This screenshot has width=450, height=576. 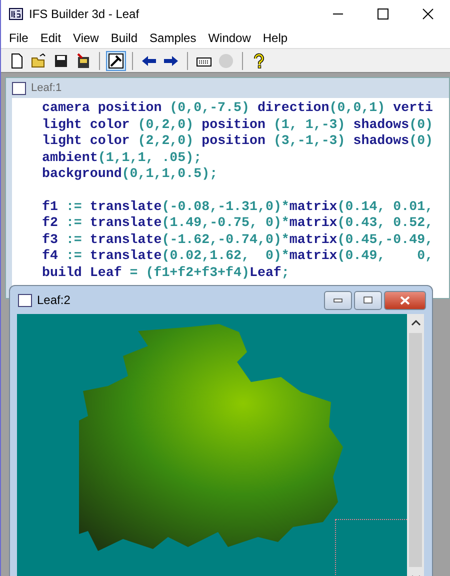 I want to click on menu-item: Build, so click(x=124, y=38).